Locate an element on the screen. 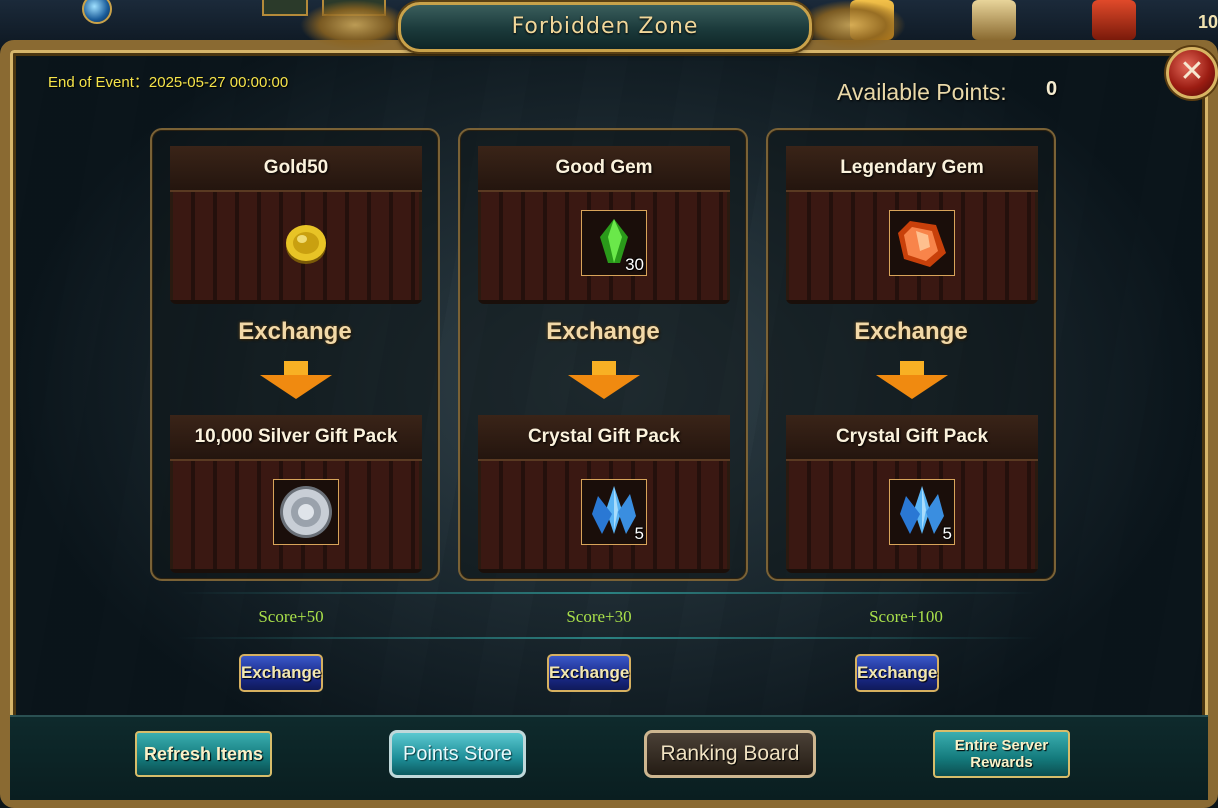  cost-item-name: Gold50 is located at coordinates (296, 169).